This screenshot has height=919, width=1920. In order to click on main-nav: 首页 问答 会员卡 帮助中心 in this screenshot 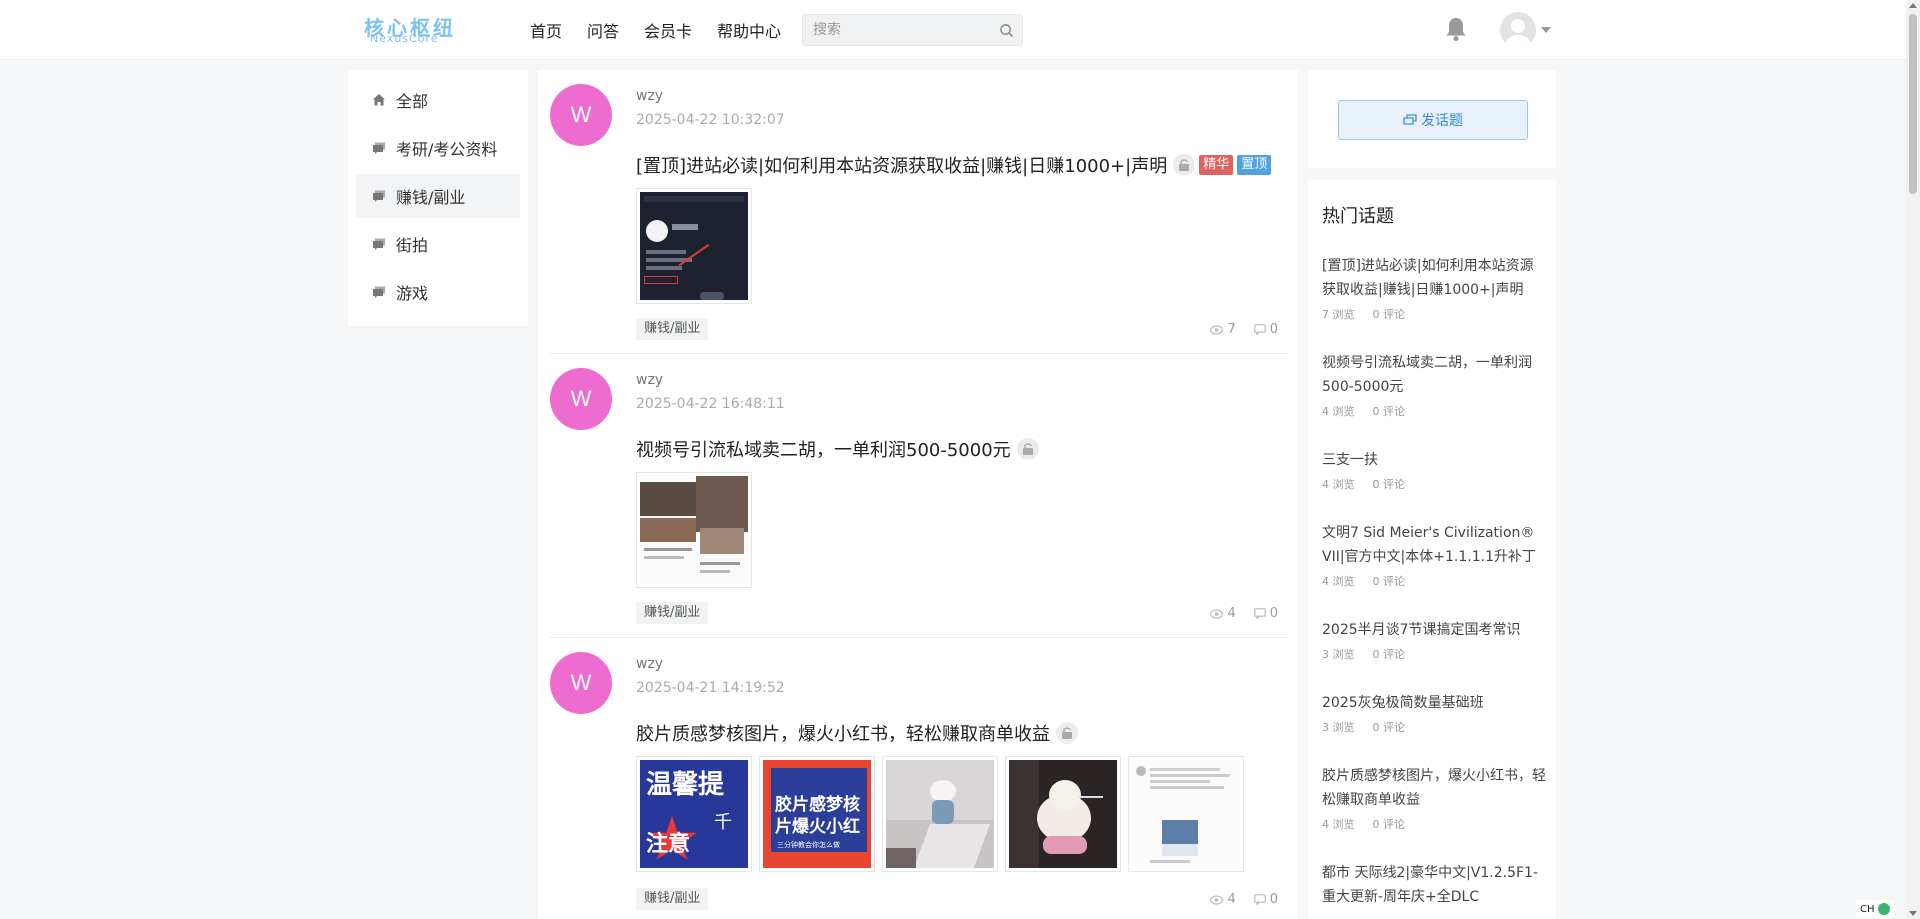, I will do `click(668, 30)`.